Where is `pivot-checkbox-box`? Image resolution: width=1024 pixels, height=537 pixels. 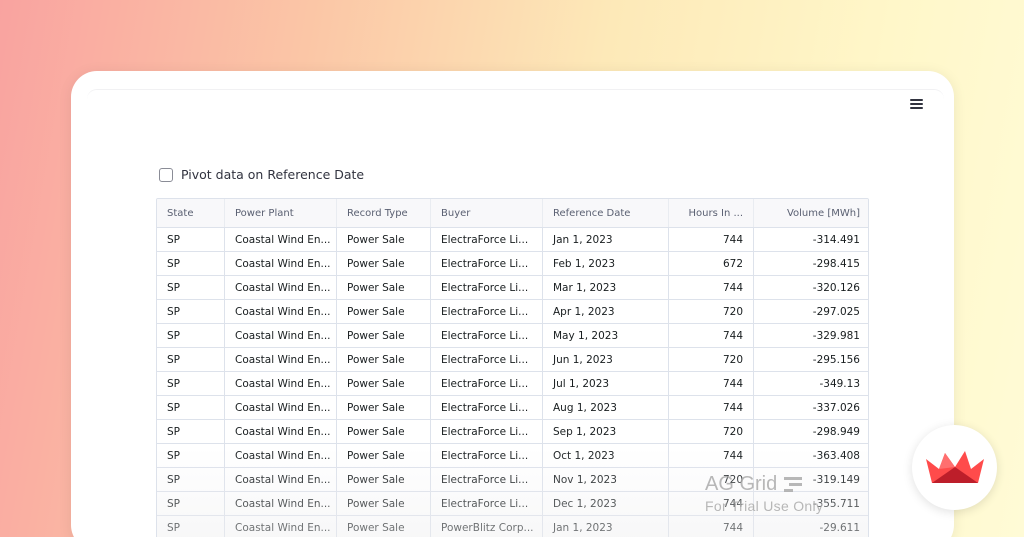 pivot-checkbox-box is located at coordinates (166, 174).